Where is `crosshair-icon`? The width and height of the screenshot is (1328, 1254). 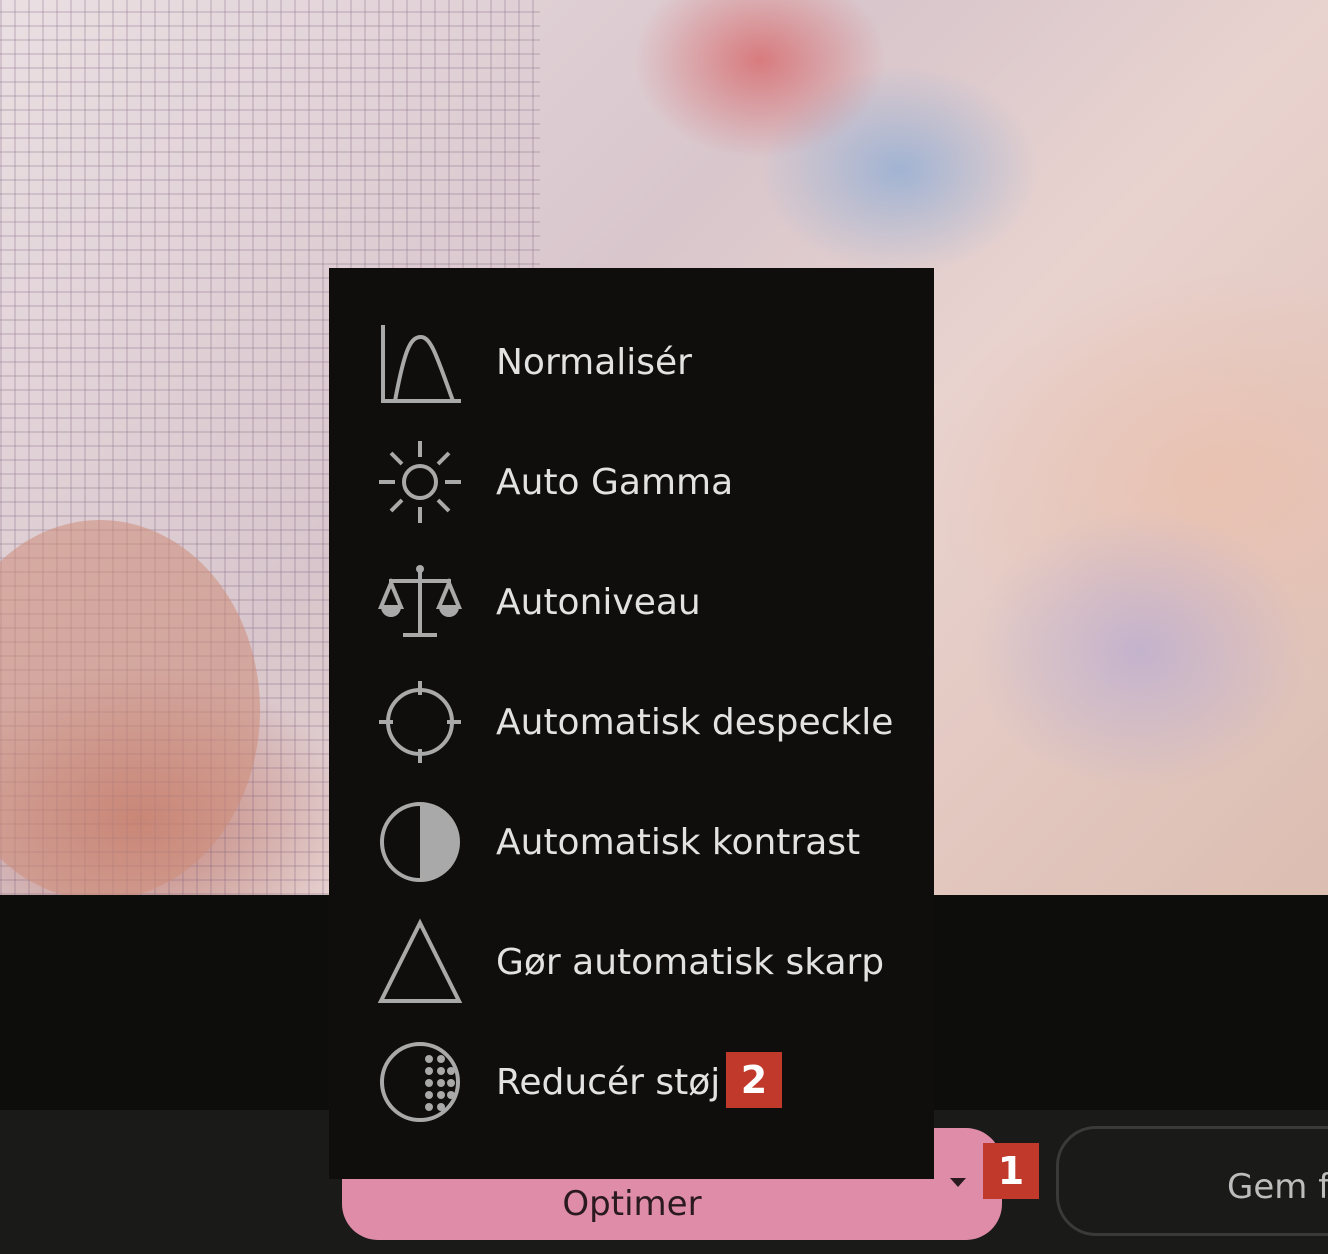
crosshair-icon is located at coordinates (420, 722).